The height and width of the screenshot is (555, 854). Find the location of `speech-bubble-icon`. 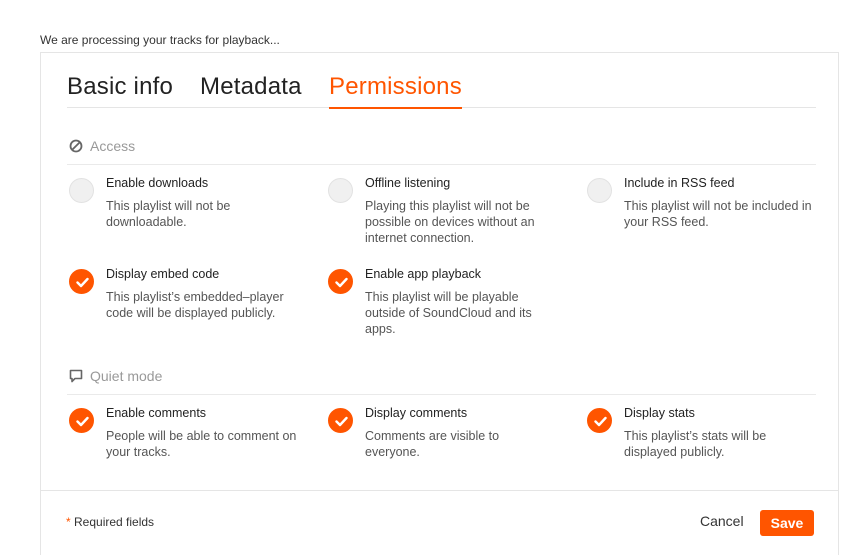

speech-bubble-icon is located at coordinates (76, 376).